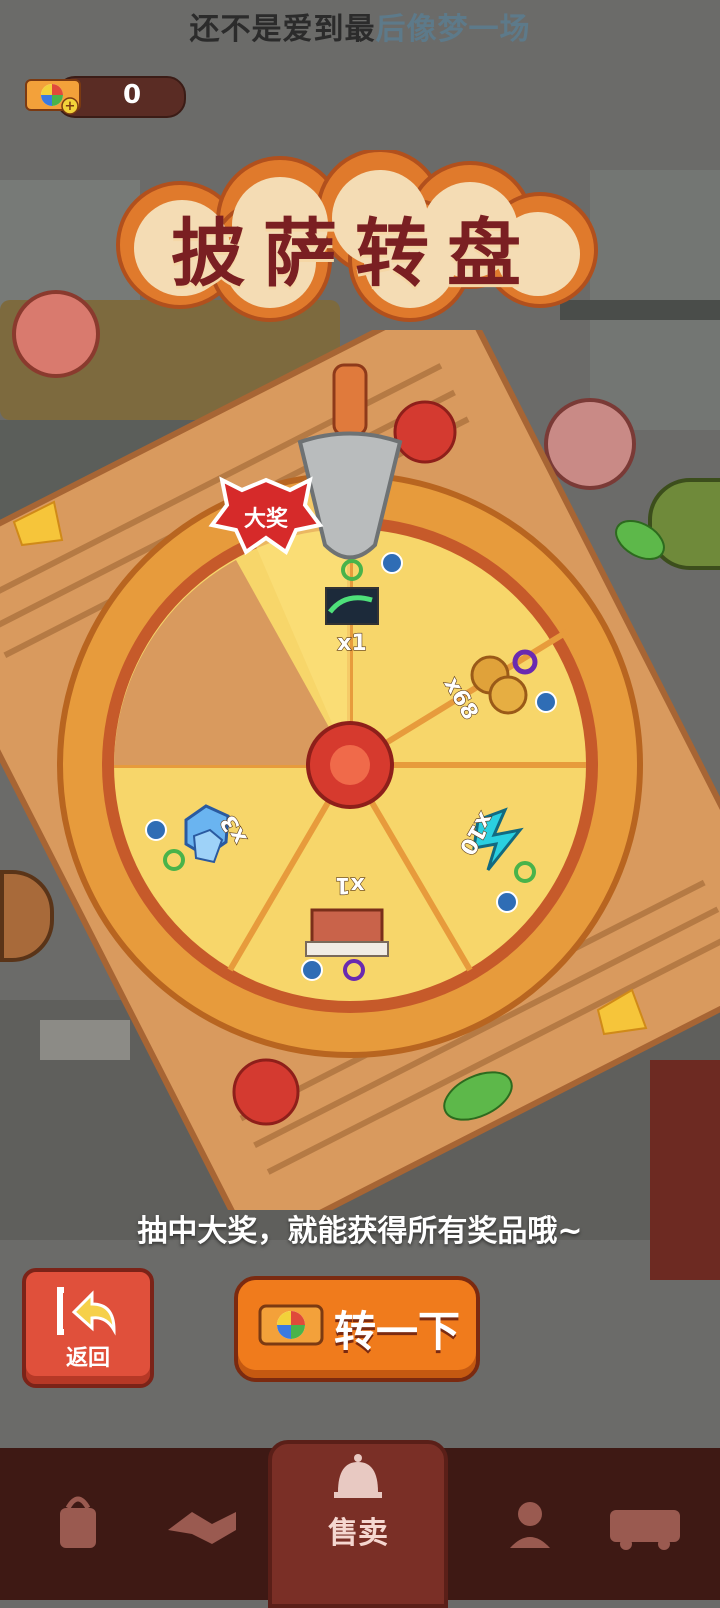 This screenshot has width=720, height=1608. I want to click on spin-button: 转一下, so click(357, 1329).